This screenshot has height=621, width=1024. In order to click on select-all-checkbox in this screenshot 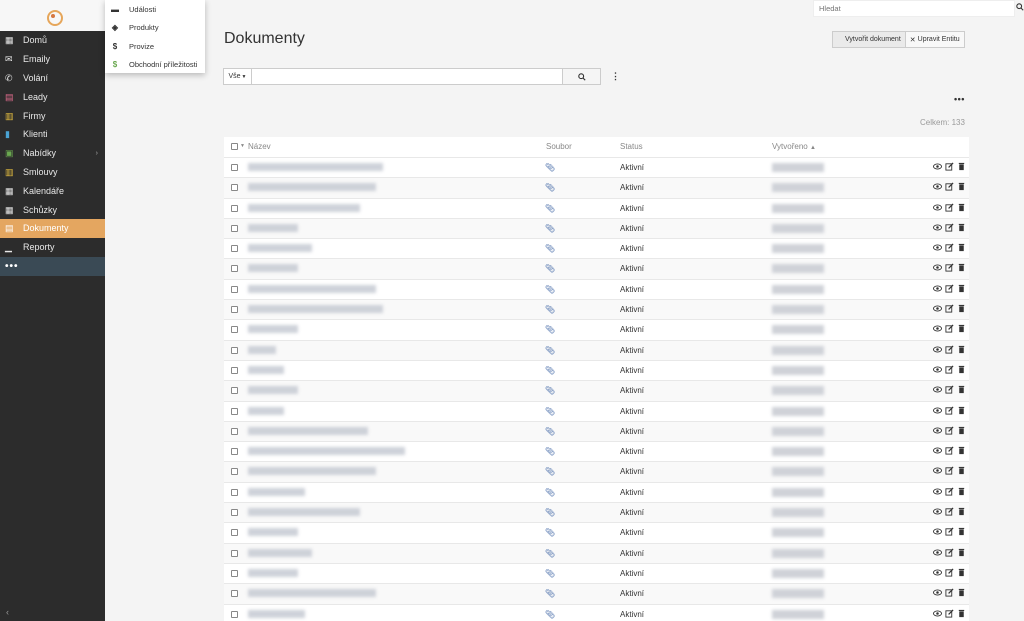, I will do `click(234, 146)`.